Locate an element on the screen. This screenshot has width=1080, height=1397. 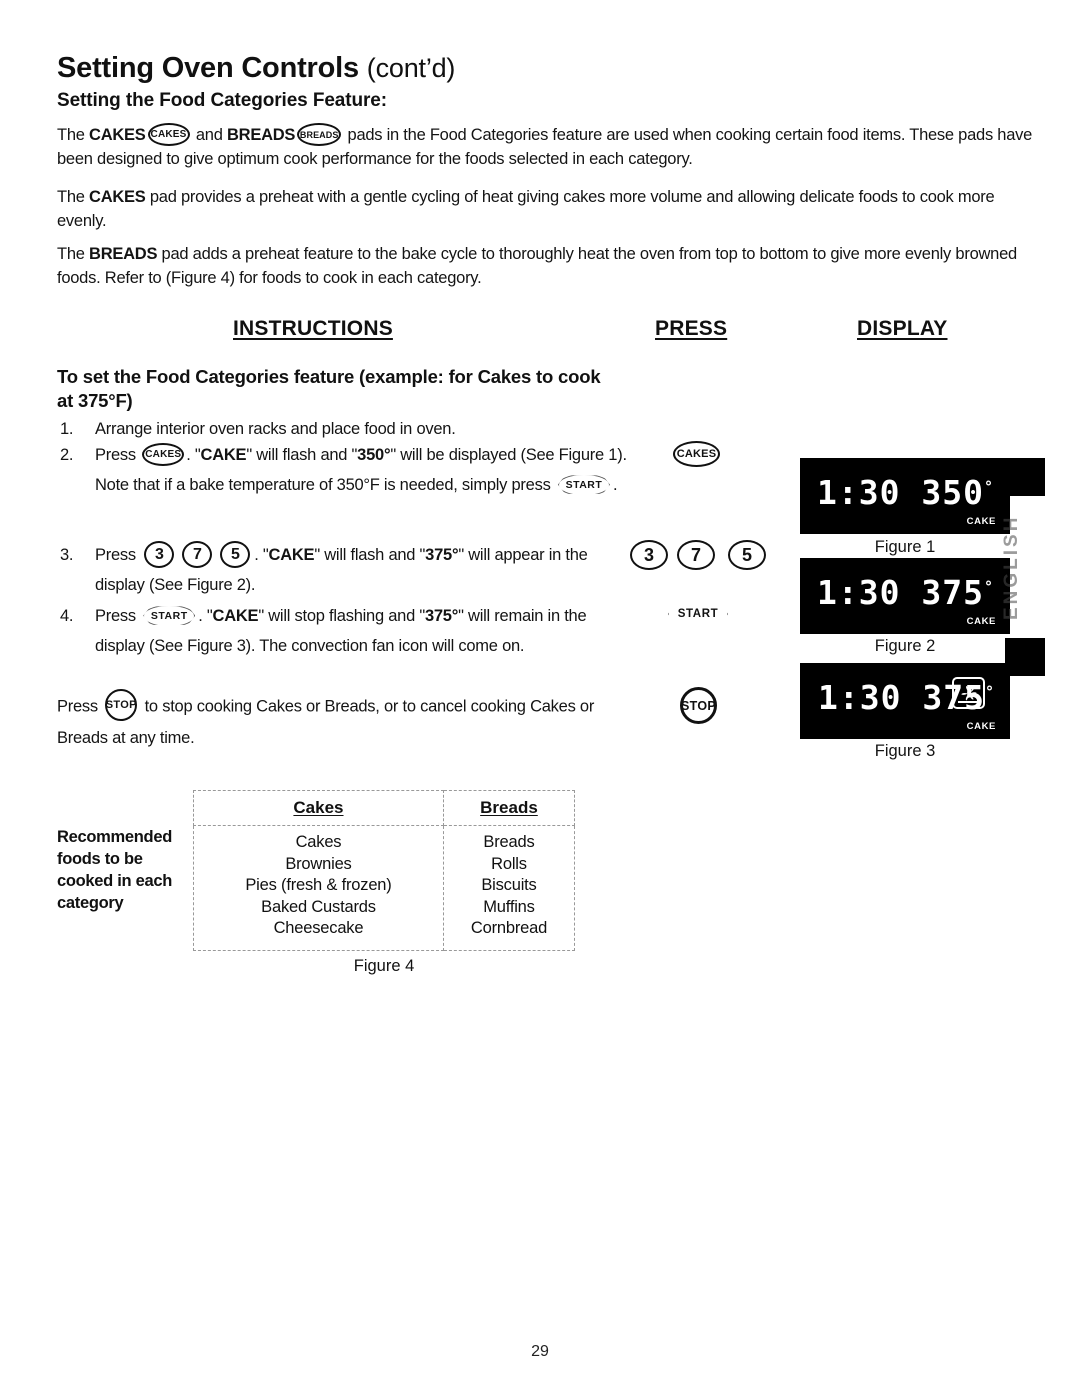
press-start-button: START is located at coordinates (698, 614).